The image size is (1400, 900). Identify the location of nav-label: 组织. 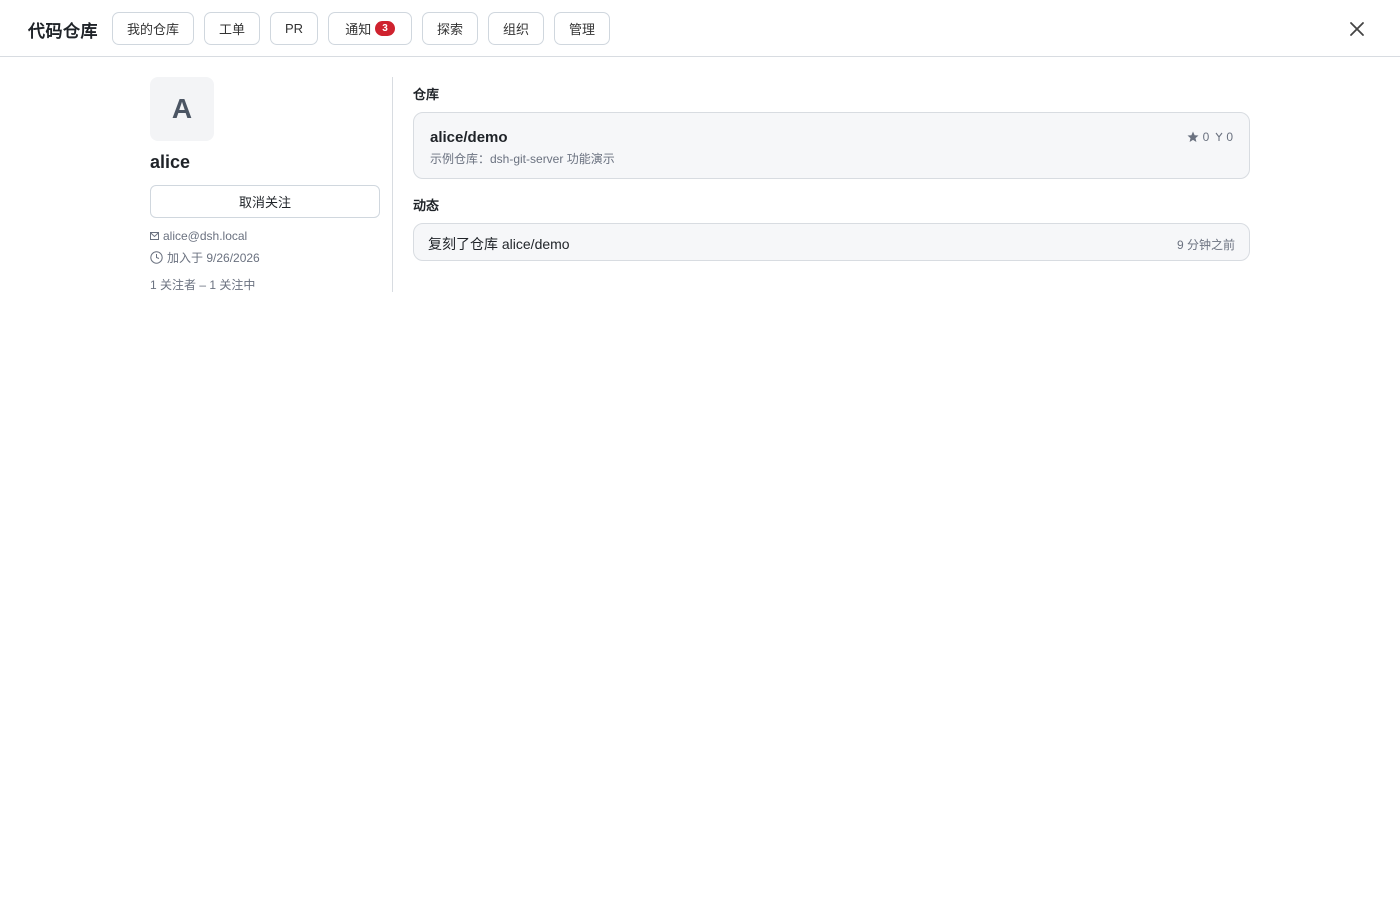
(515, 29).